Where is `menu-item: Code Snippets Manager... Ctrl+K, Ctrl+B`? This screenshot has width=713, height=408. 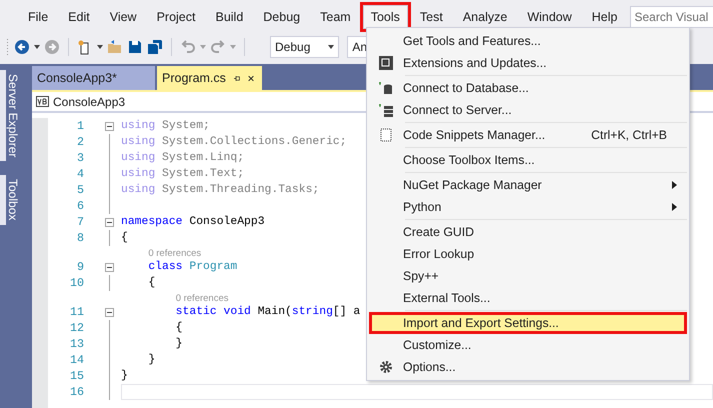 menu-item: Code Snippets Manager... Ctrl+K, Ctrl+B is located at coordinates (528, 135).